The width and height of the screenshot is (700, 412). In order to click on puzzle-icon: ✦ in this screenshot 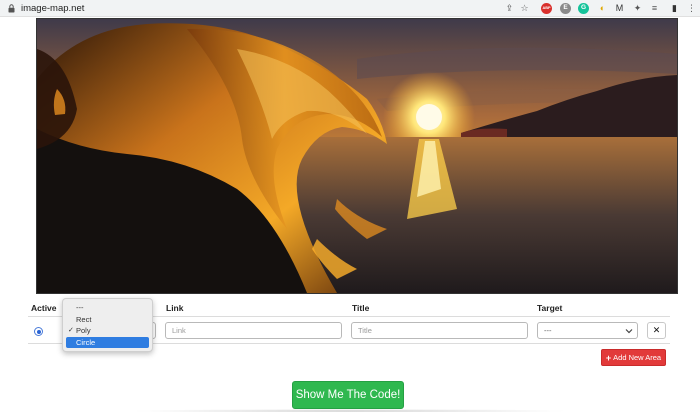, I will do `click(637, 8)`.